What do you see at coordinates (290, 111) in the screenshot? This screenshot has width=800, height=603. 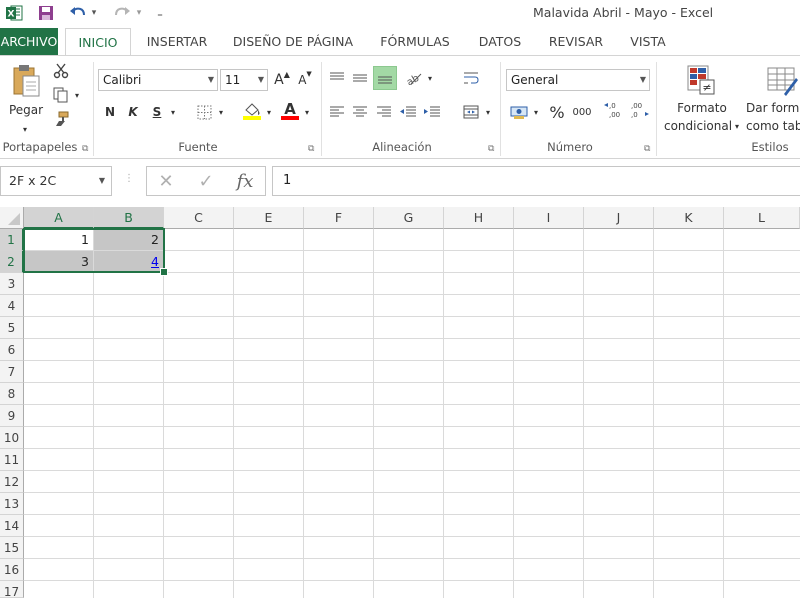 I see `font-color-button: A` at bounding box center [290, 111].